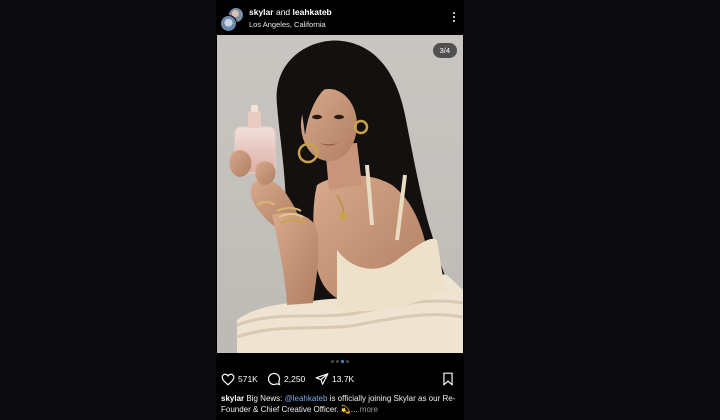  I want to click on caption-more-link: more, so click(369, 409).